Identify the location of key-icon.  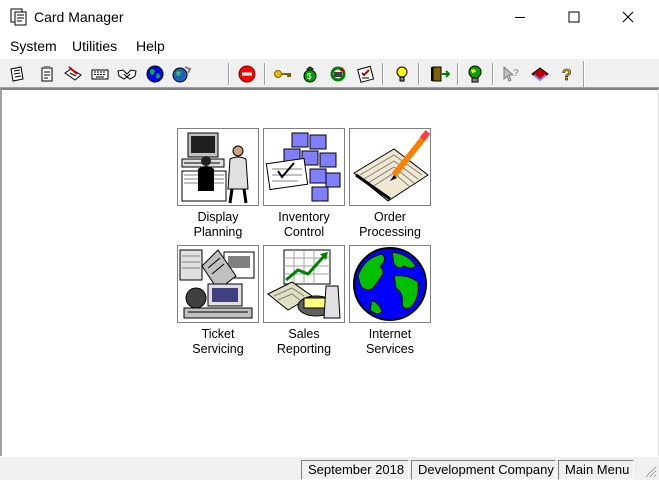
(282, 74).